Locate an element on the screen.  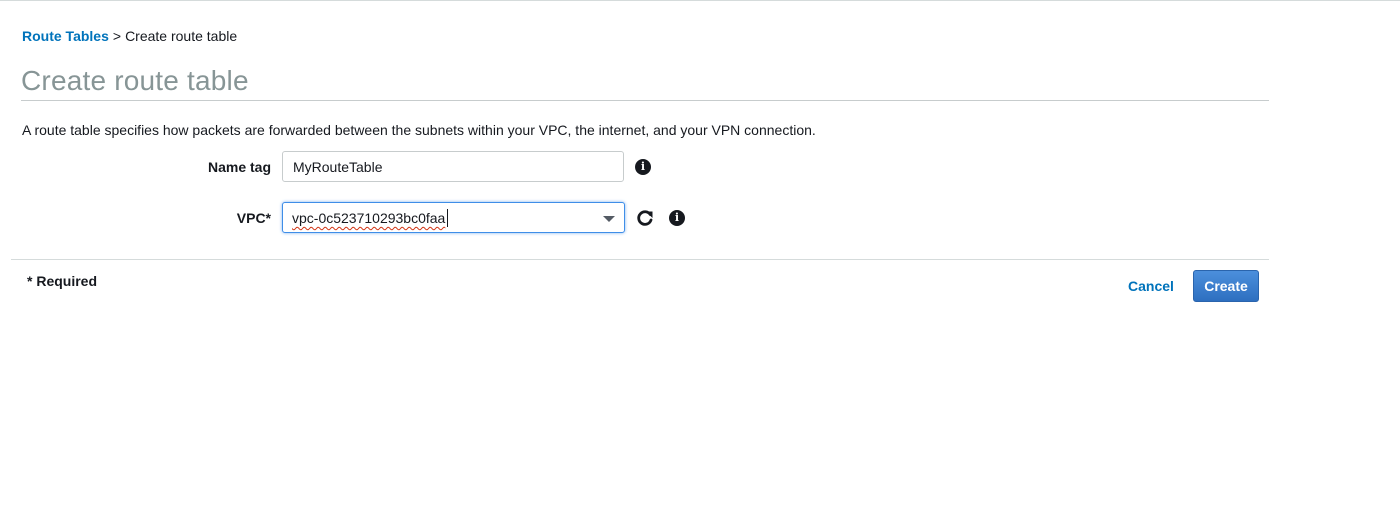
cancel-button: Cancel is located at coordinates (1151, 286).